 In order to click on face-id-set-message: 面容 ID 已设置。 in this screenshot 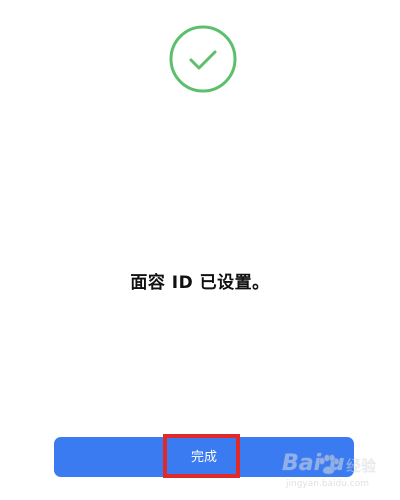, I will do `click(200, 283)`.